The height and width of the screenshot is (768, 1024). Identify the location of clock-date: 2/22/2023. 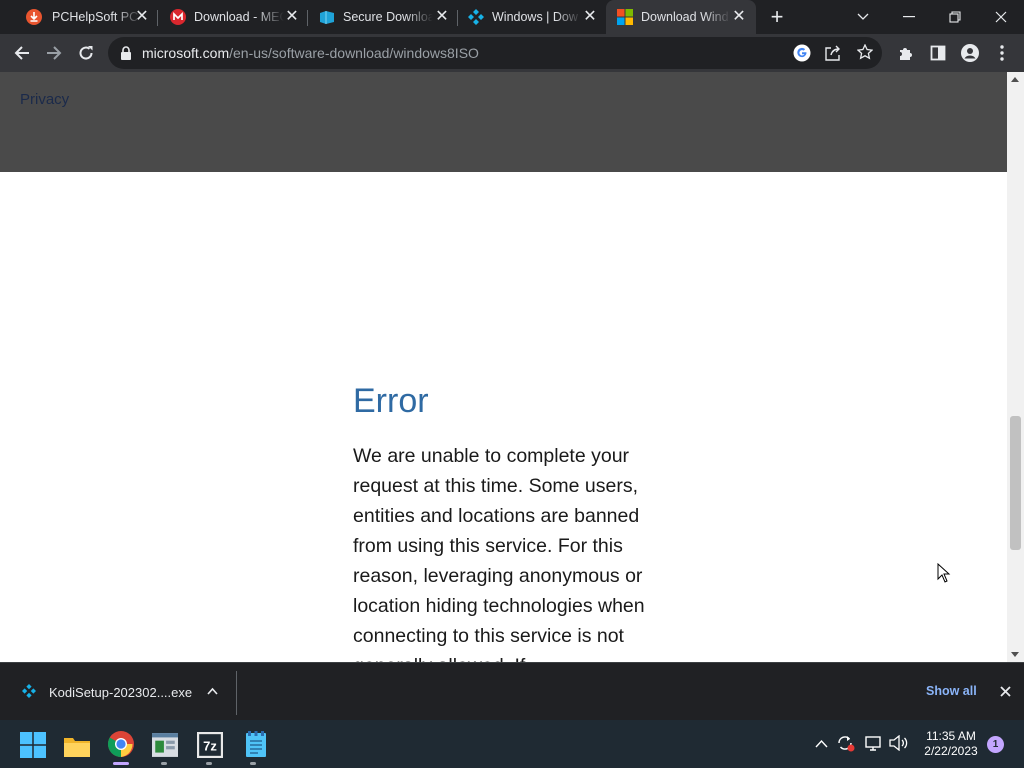
(951, 751).